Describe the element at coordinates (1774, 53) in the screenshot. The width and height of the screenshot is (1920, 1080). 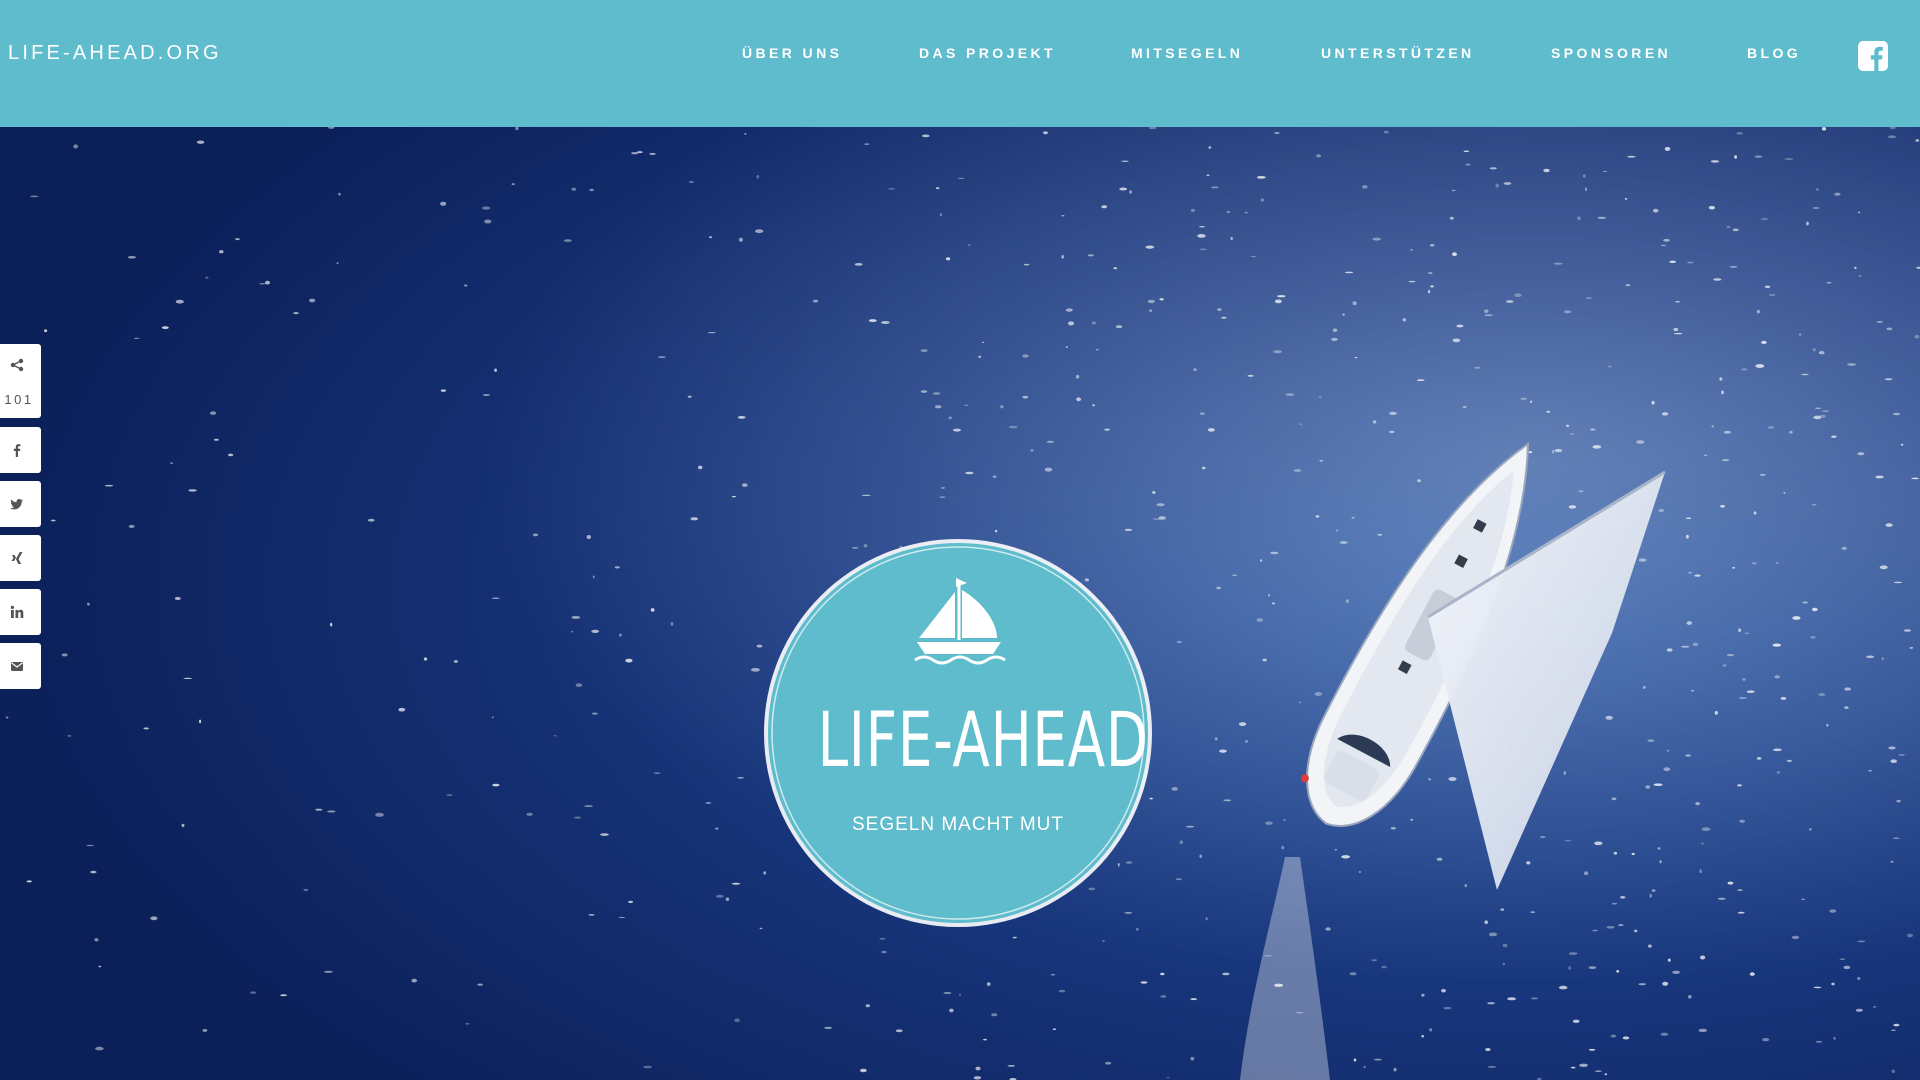
I see `nav-item-blog: BLOG` at that location.